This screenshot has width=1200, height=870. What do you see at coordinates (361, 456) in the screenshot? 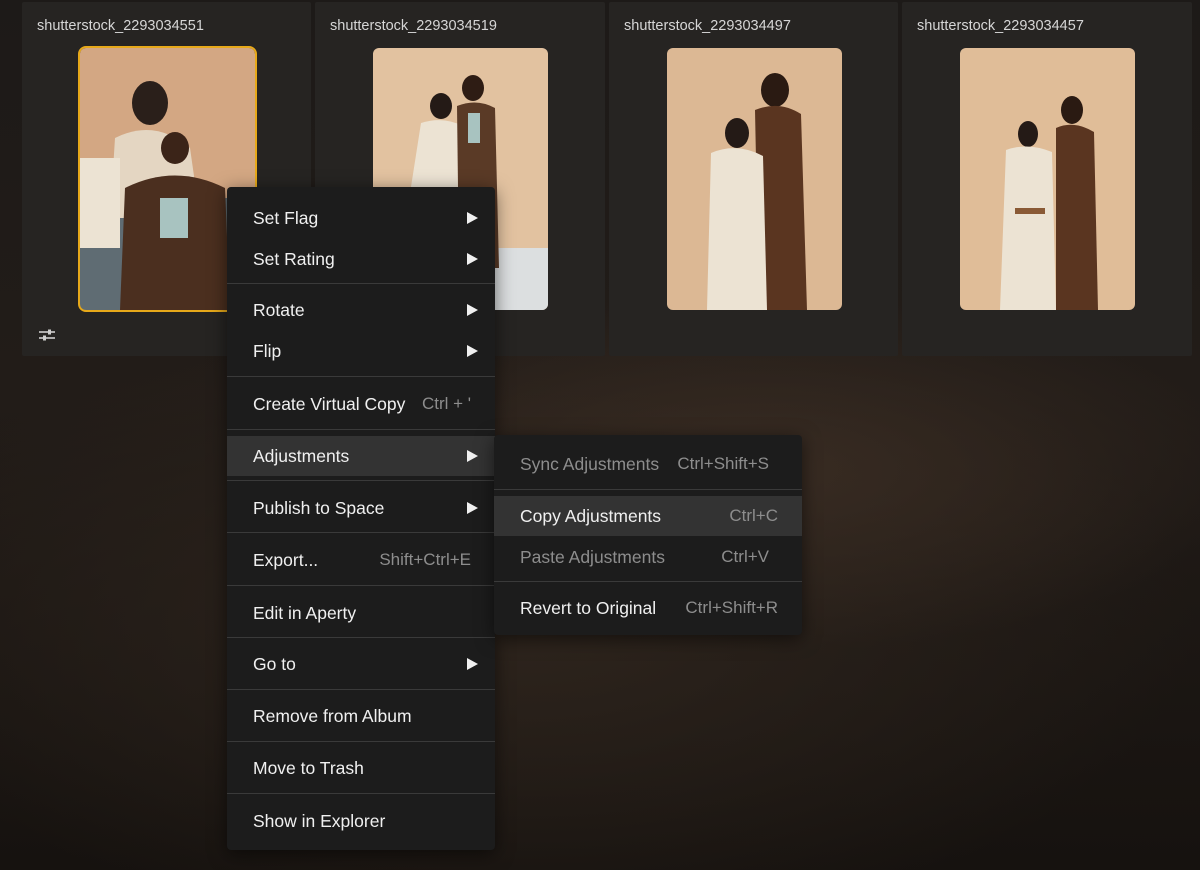
I see `menu-item-adjustments: Adjustments` at bounding box center [361, 456].